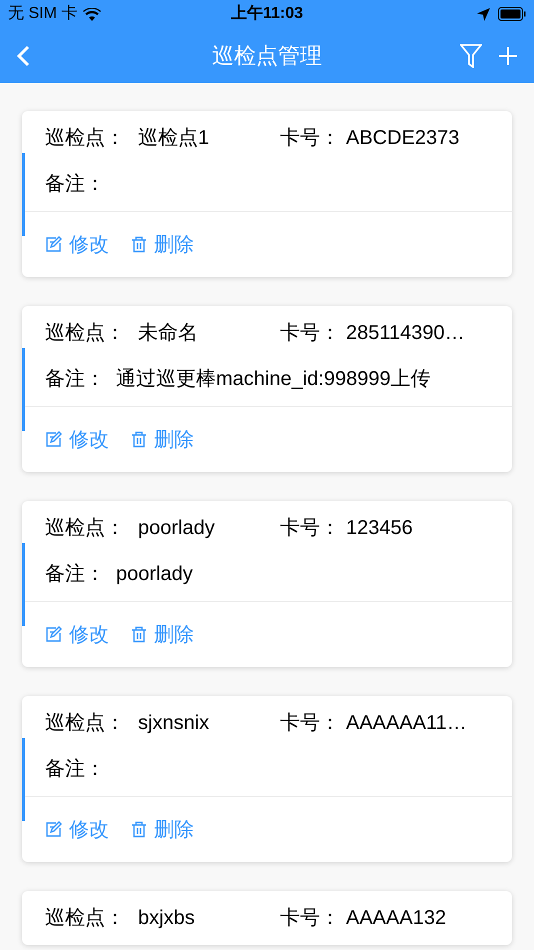  I want to click on carrier-text: 无 SIM 卡, so click(43, 14).